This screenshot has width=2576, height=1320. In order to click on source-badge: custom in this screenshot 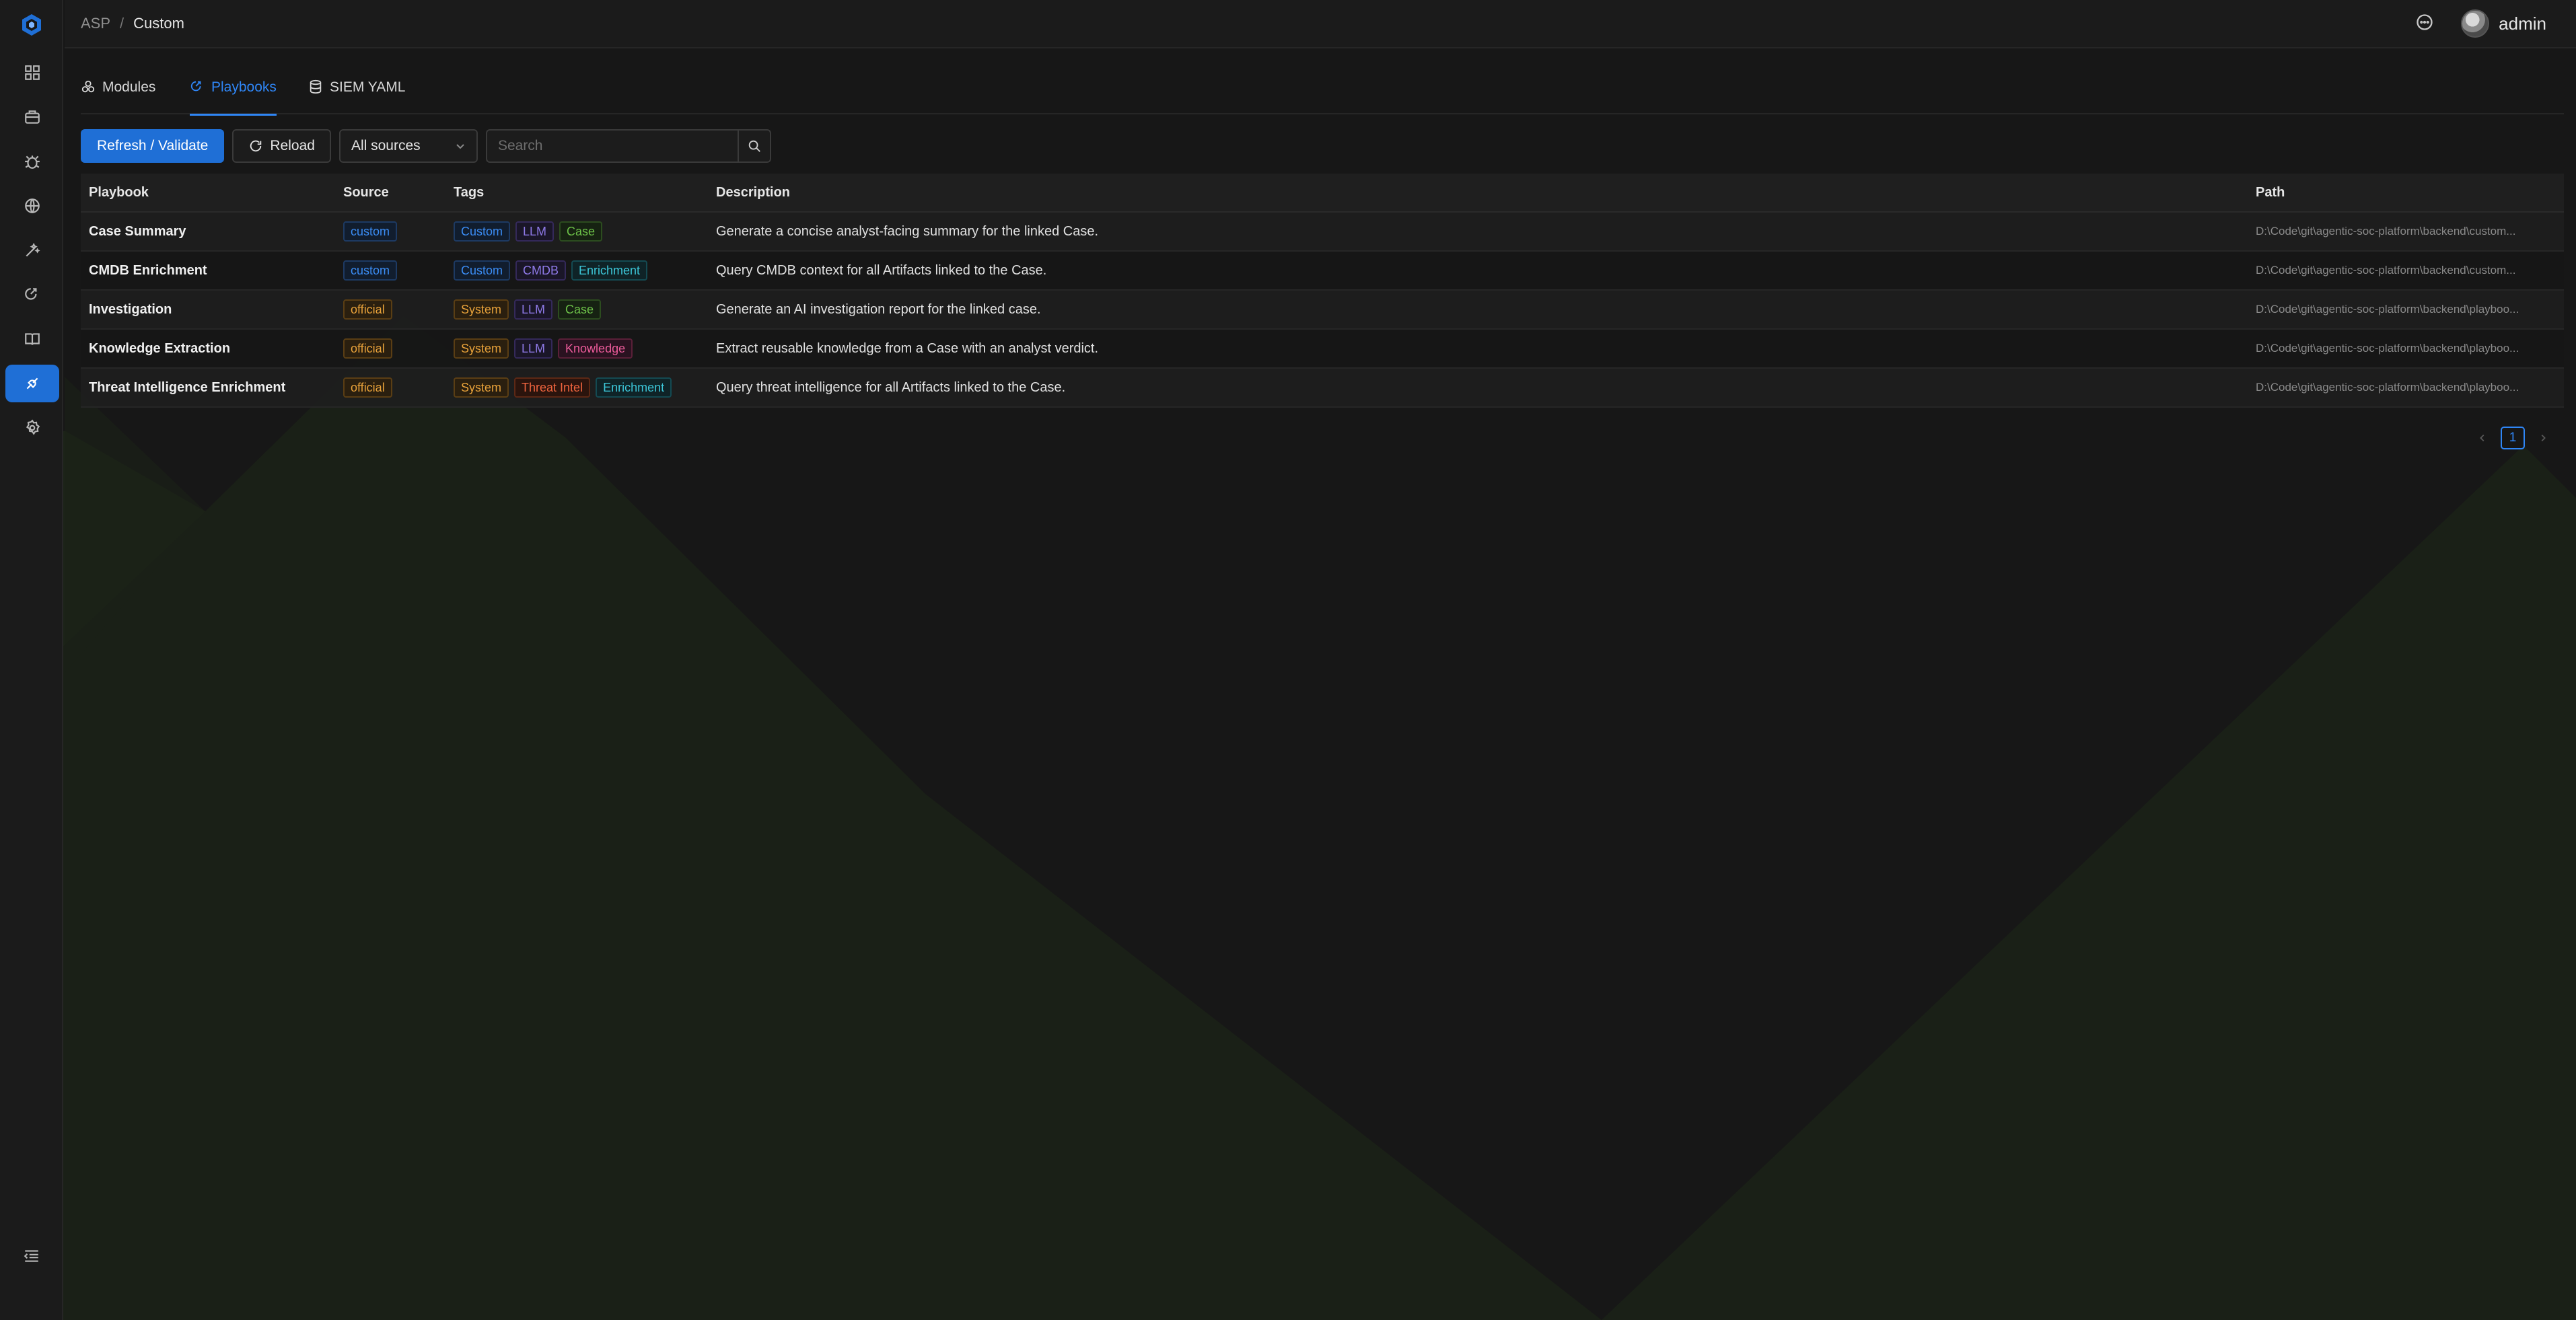, I will do `click(370, 231)`.